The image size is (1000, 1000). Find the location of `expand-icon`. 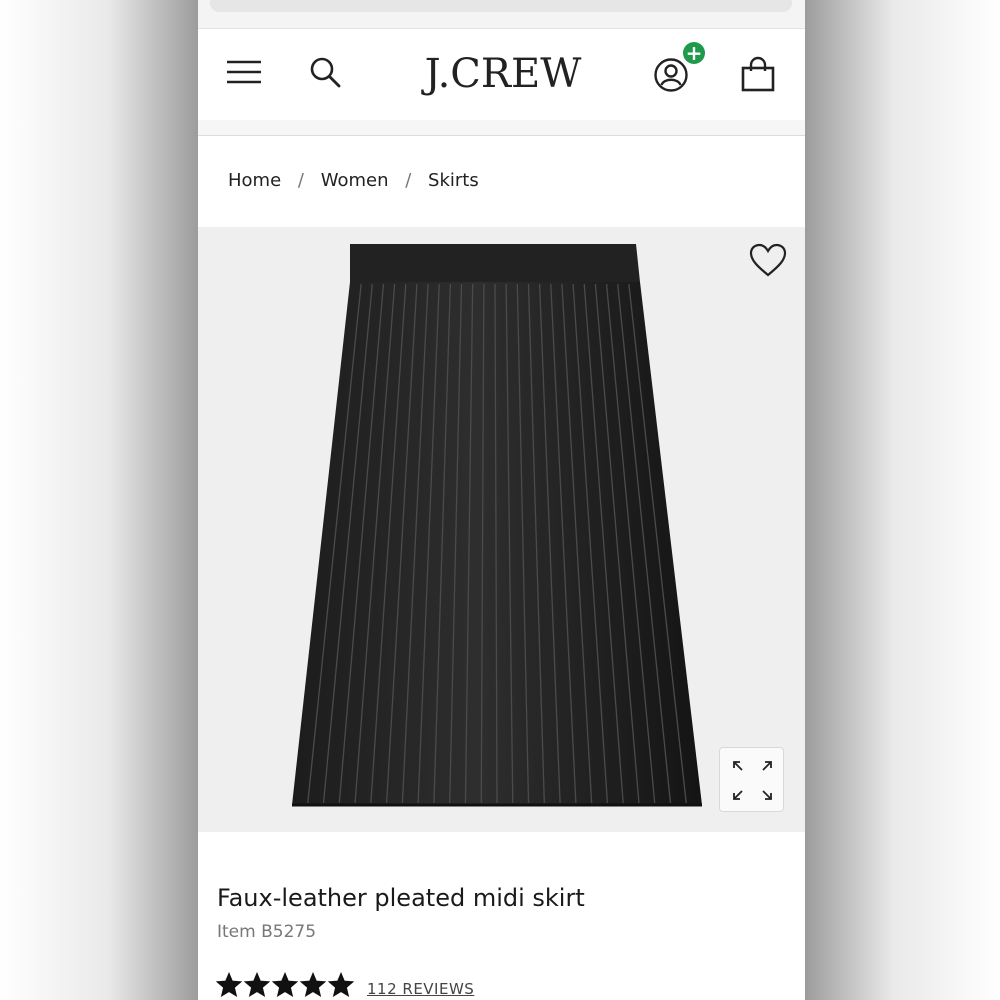

expand-icon is located at coordinates (752, 780).